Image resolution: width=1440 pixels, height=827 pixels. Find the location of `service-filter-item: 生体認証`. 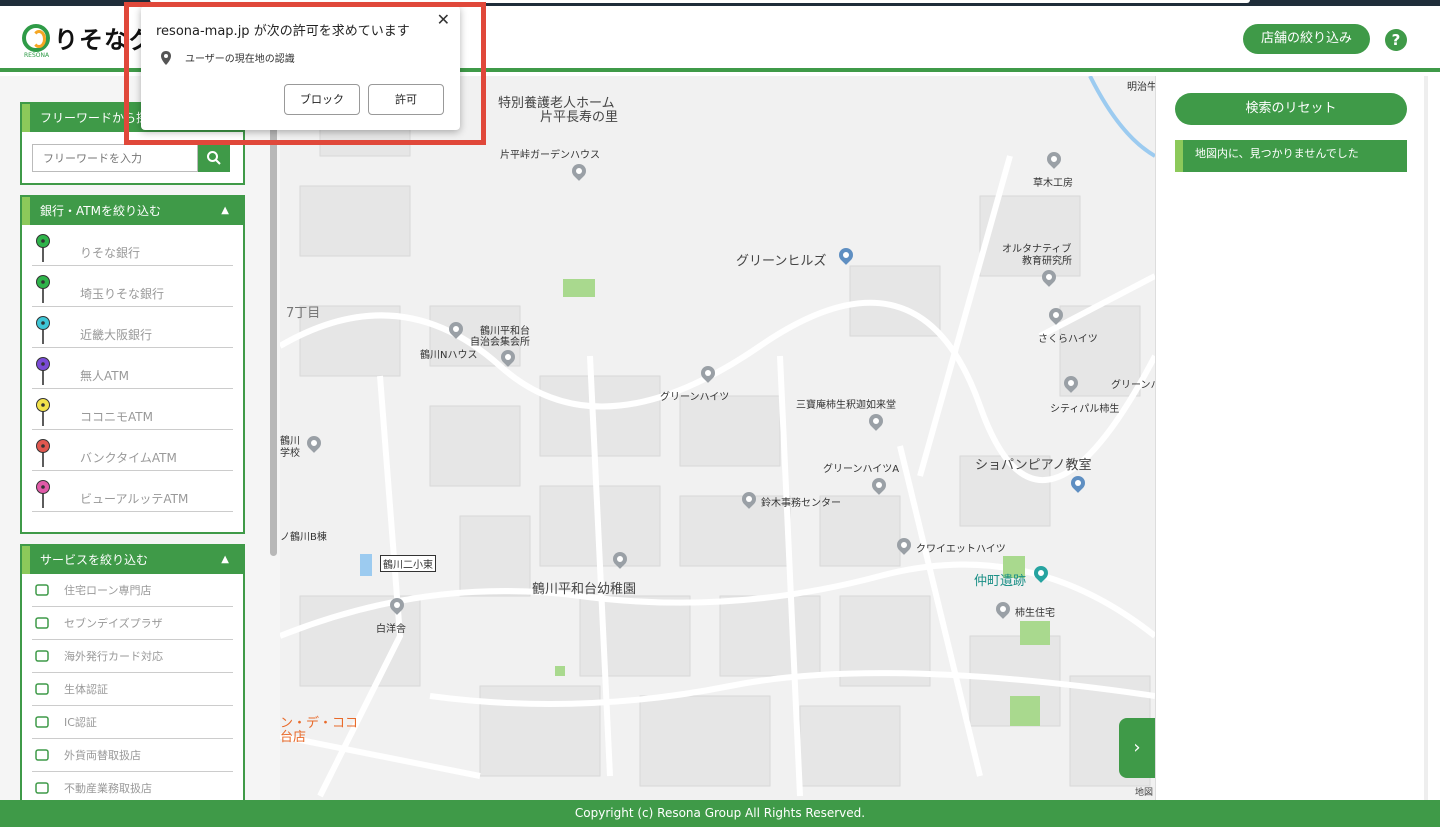

service-filter-item: 生体認証 is located at coordinates (132, 689).